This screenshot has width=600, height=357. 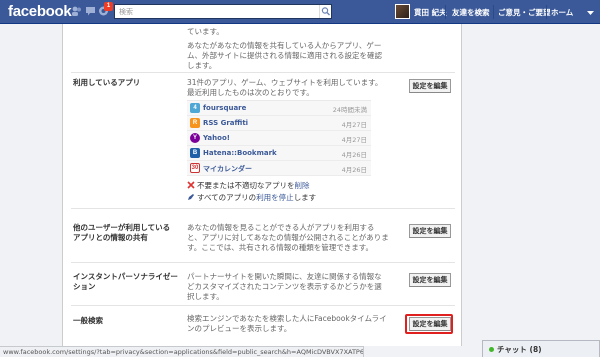 I want to click on instant-personalization-edit-button: 設定を編集, so click(x=430, y=280).